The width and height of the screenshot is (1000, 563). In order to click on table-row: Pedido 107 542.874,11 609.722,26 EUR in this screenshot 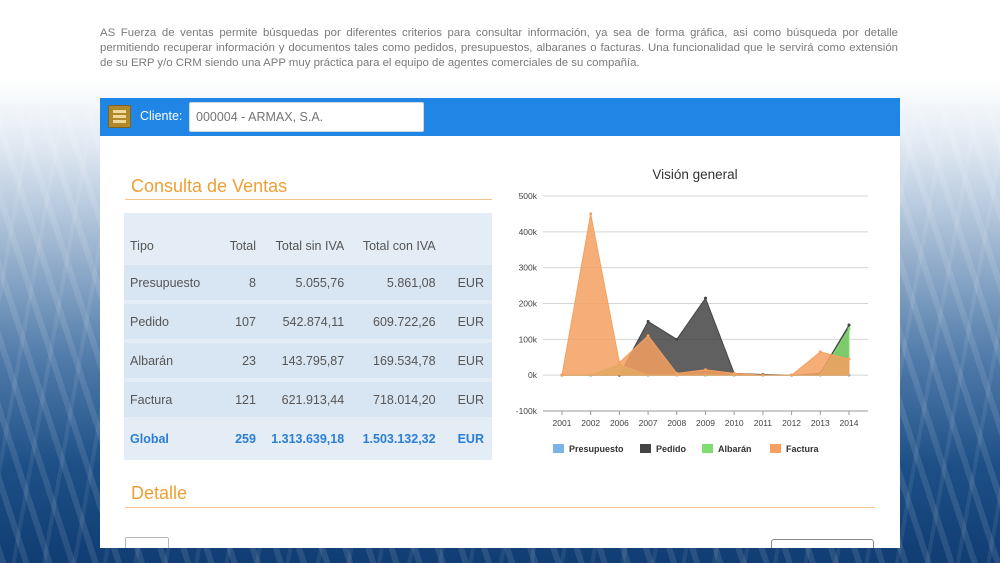, I will do `click(308, 321)`.